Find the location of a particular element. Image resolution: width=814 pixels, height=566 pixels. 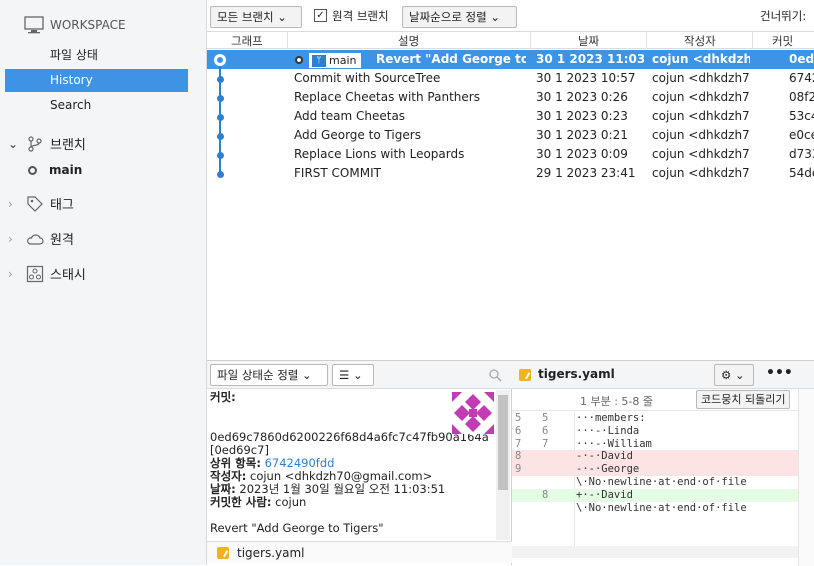

sidebar-group-branches: ⌄ 브랜치 is located at coordinates (47, 143).